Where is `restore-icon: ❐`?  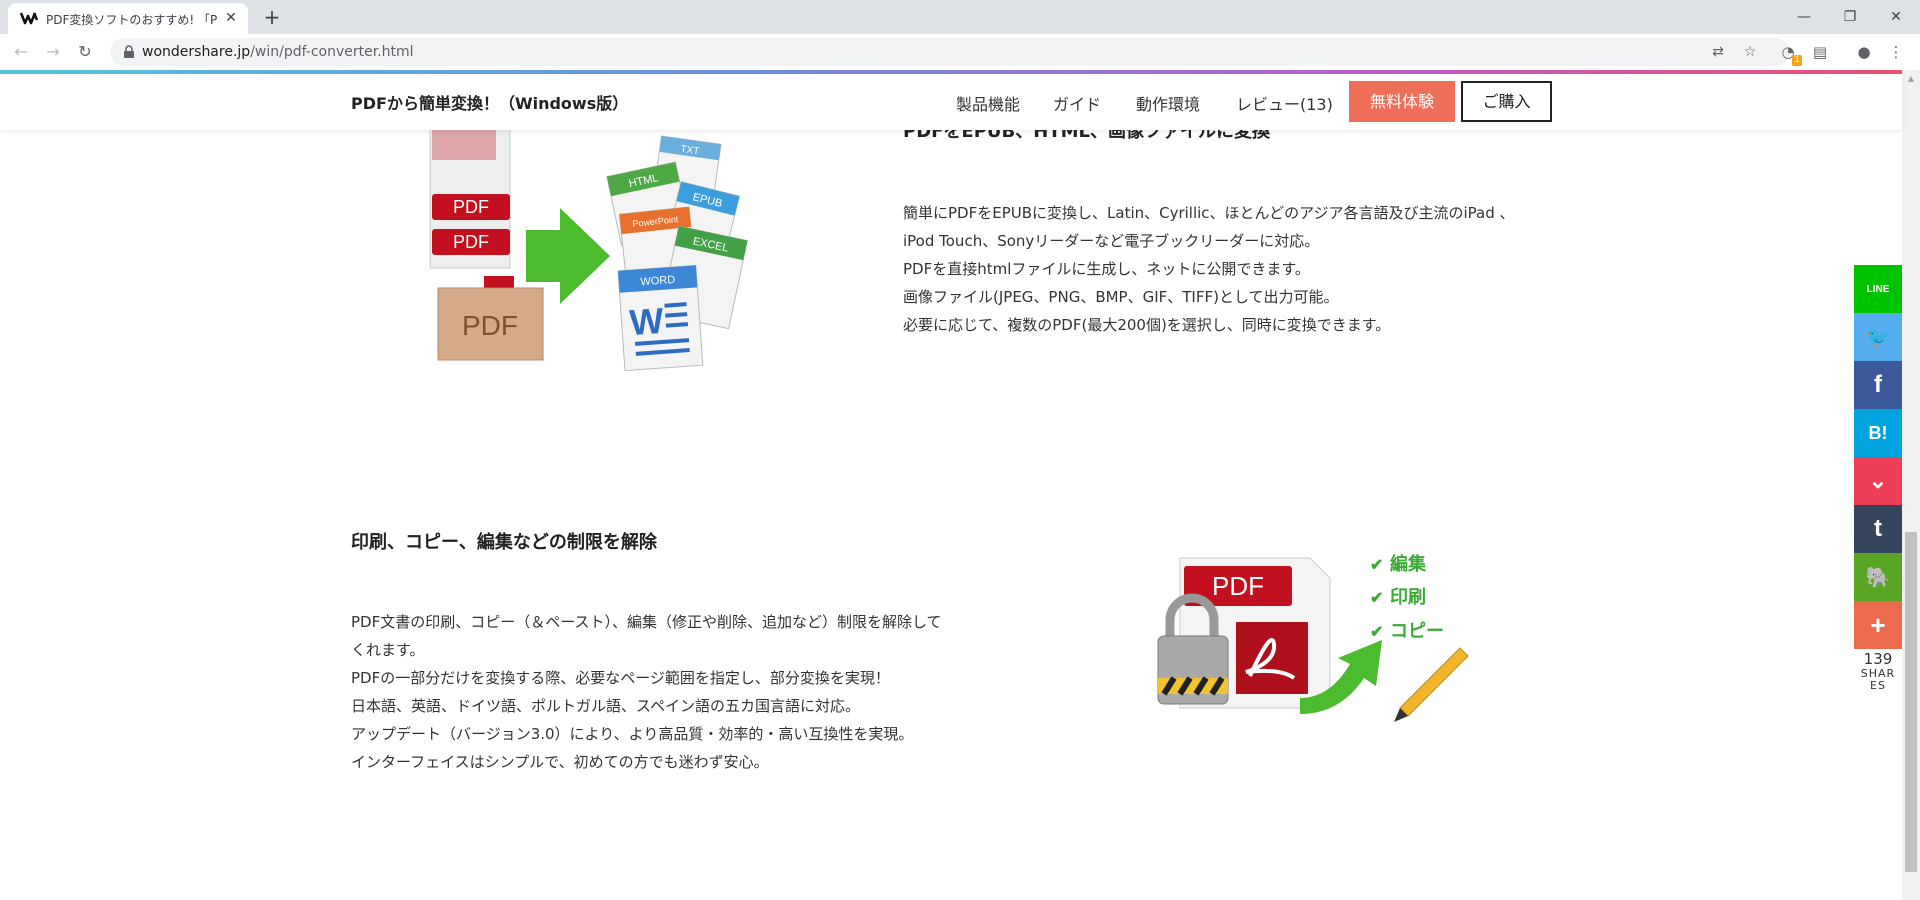 restore-icon: ❐ is located at coordinates (1850, 17).